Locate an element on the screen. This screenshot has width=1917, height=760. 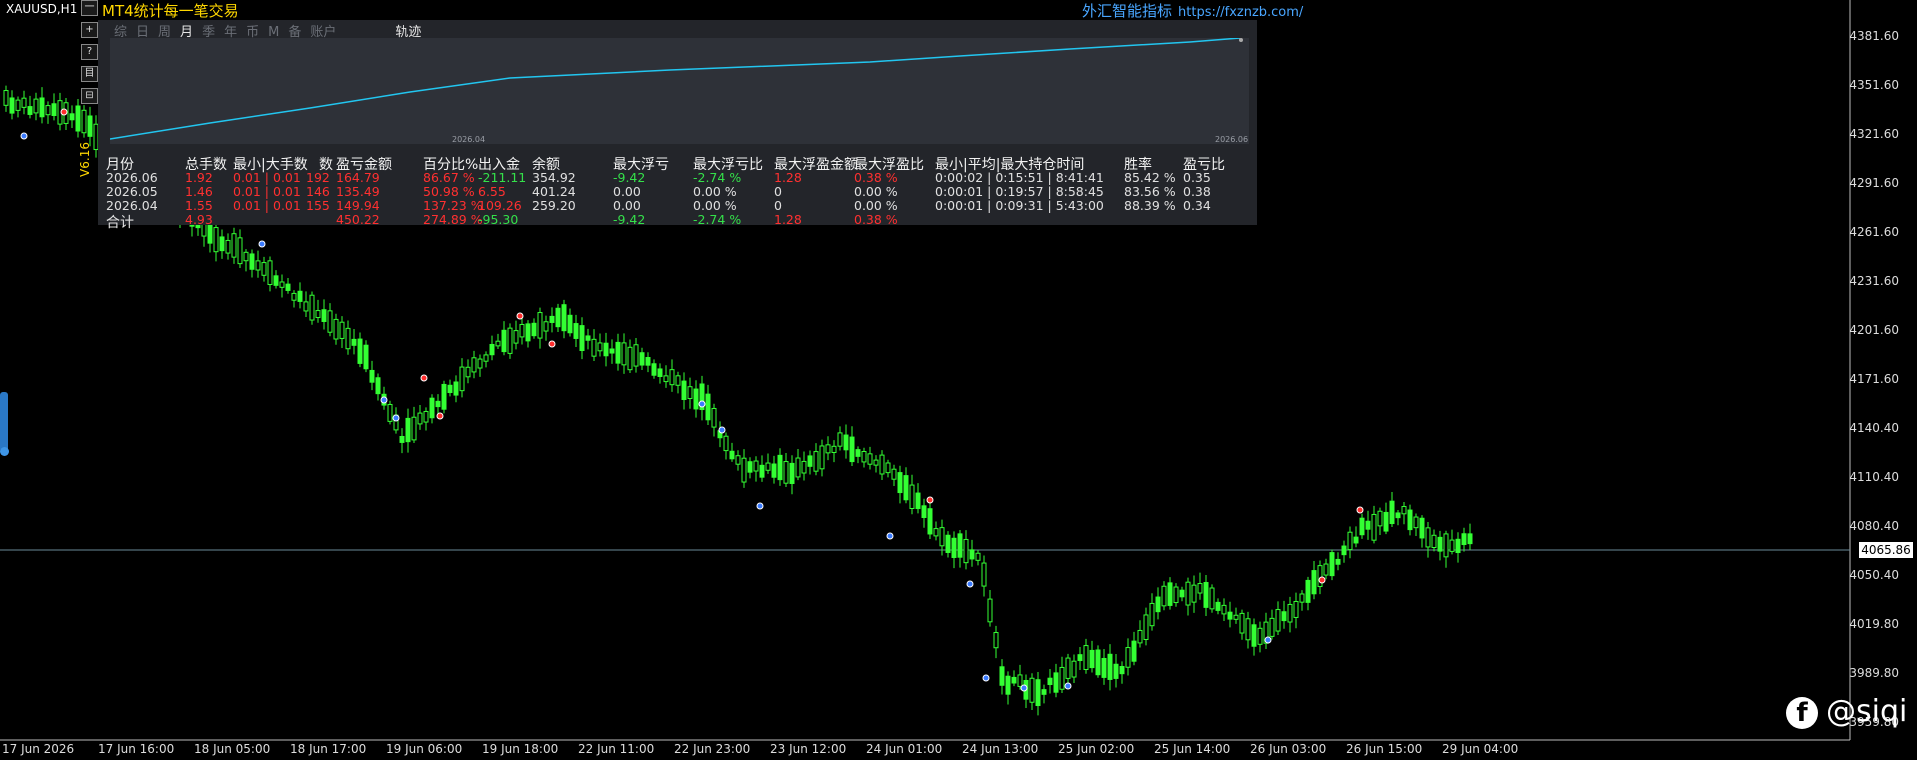
cell-pnl: 149.94 is located at coordinates (358, 205).